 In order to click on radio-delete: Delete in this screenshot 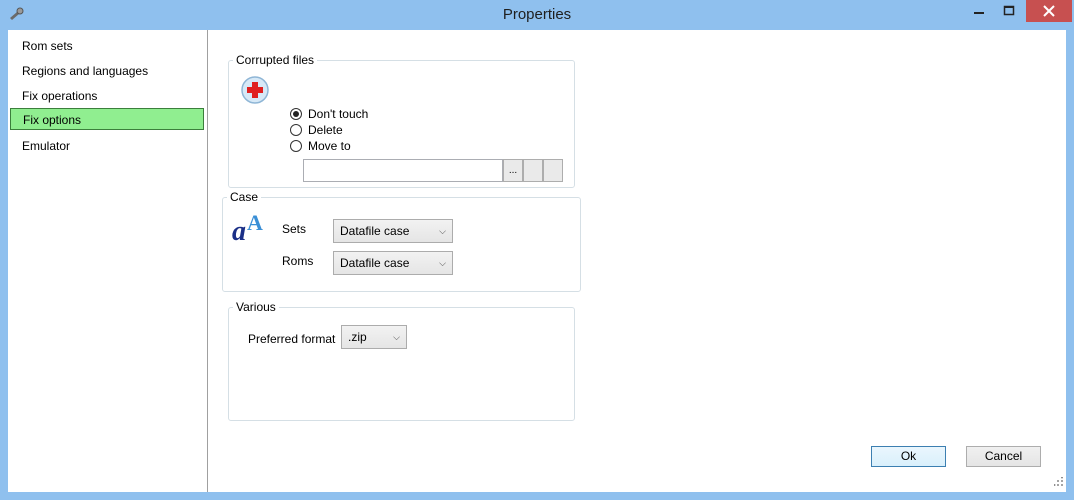, I will do `click(316, 130)`.